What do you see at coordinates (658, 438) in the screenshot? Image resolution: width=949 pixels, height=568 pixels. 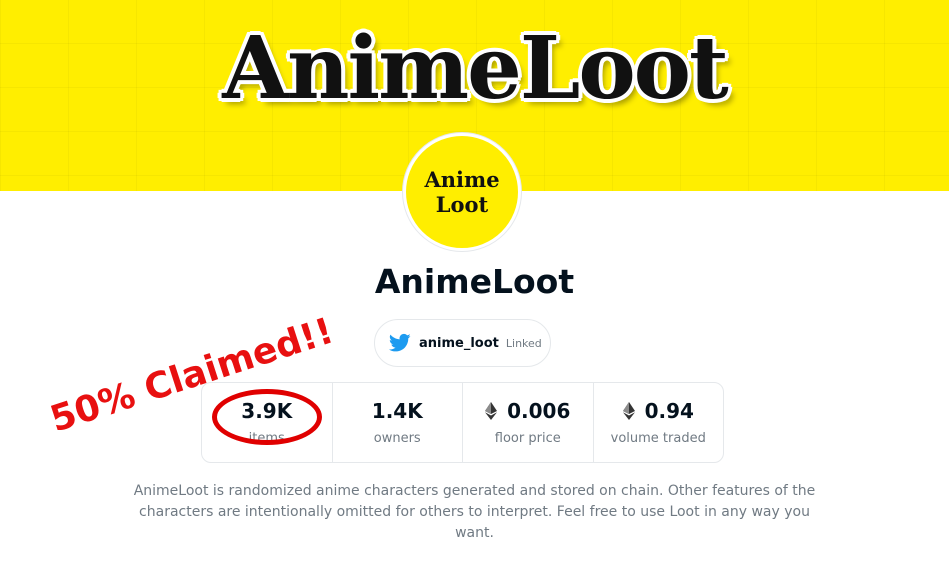 I see `stat-volume-traded-label: volume traded` at bounding box center [658, 438].